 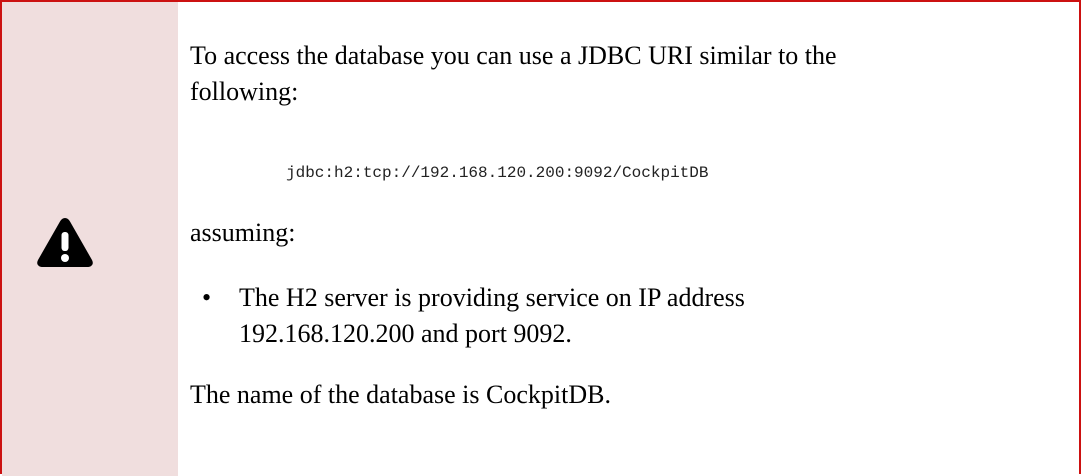 I want to click on closing-paragraph: The name of the database is CockpitDB., so click(x=400, y=394).